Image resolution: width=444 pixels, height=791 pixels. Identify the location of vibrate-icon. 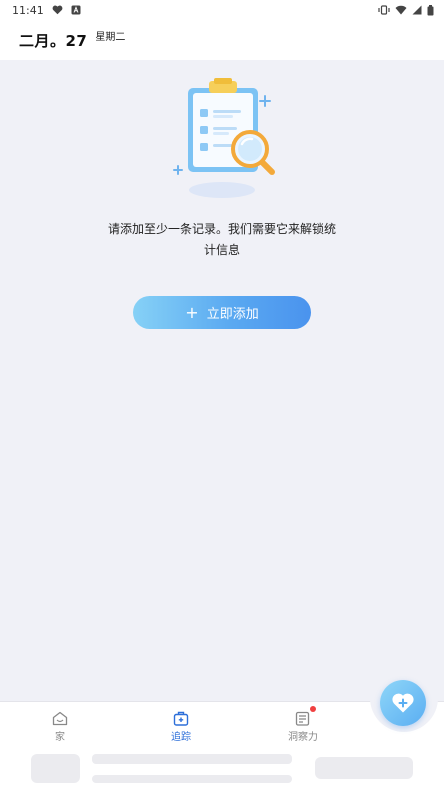
(384, 10).